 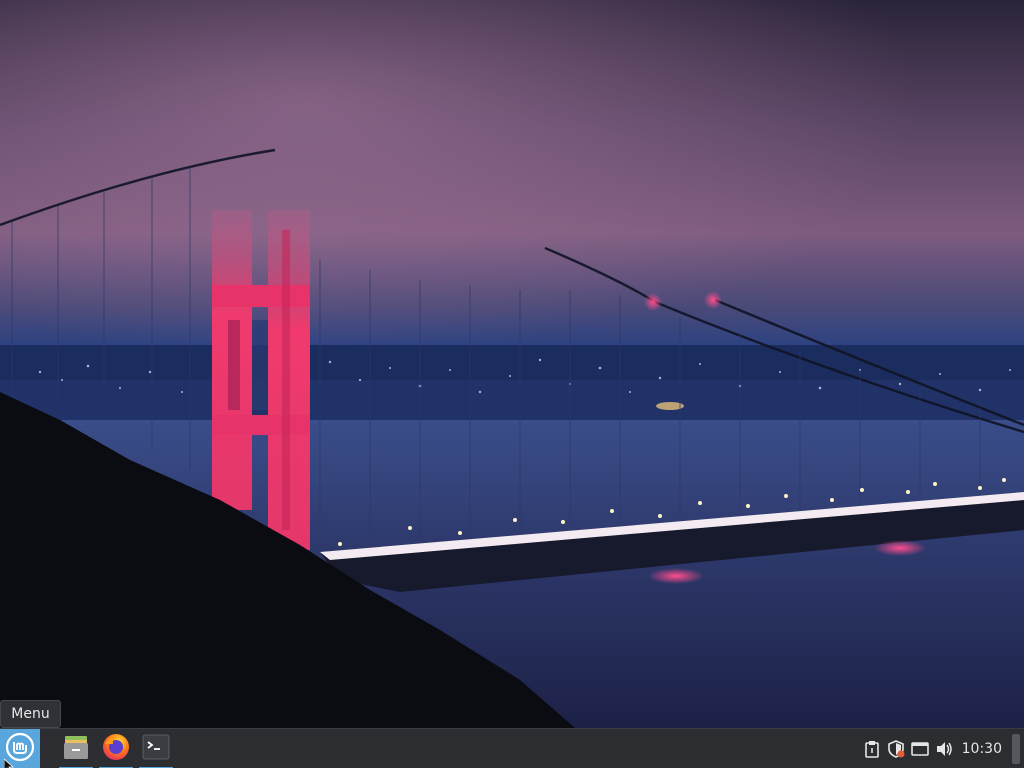 What do you see at coordinates (512, 748) in the screenshot?
I see `taskbar: 10:30` at bounding box center [512, 748].